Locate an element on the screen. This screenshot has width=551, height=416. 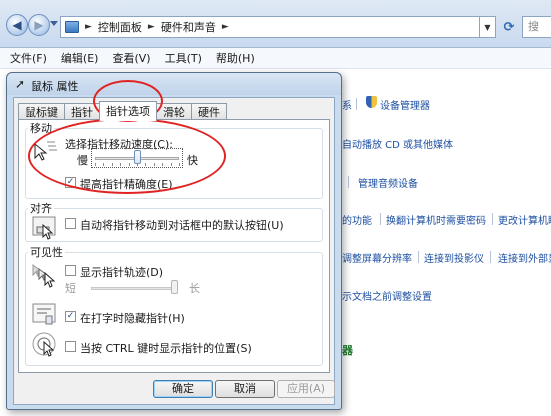
breadcrumb-hardware-sound: 硬件和声音 is located at coordinates (188, 27).